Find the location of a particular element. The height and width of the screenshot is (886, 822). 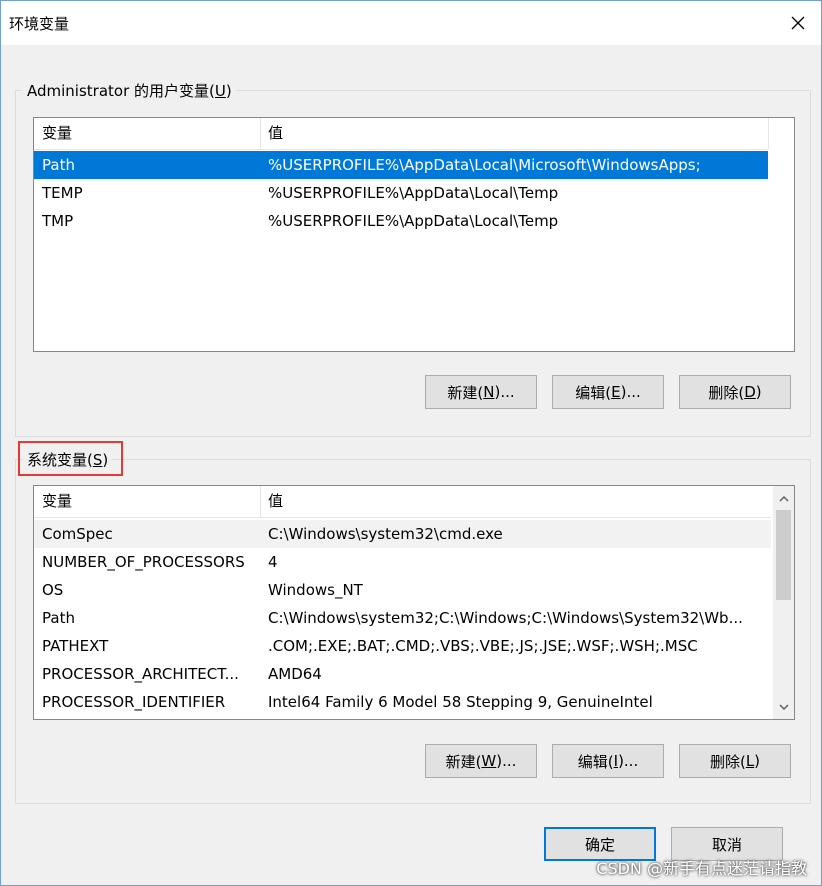

scroll-up-button is located at coordinates (783, 498).